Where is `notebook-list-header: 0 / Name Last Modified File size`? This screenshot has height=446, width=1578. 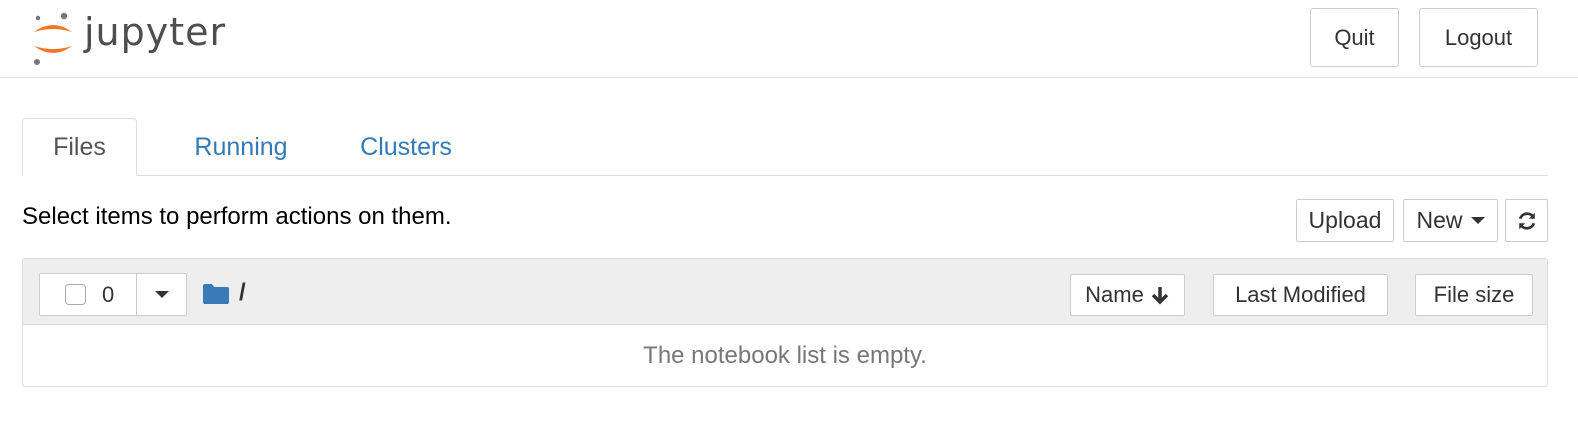 notebook-list-header: 0 / Name Last Modified File size is located at coordinates (785, 292).